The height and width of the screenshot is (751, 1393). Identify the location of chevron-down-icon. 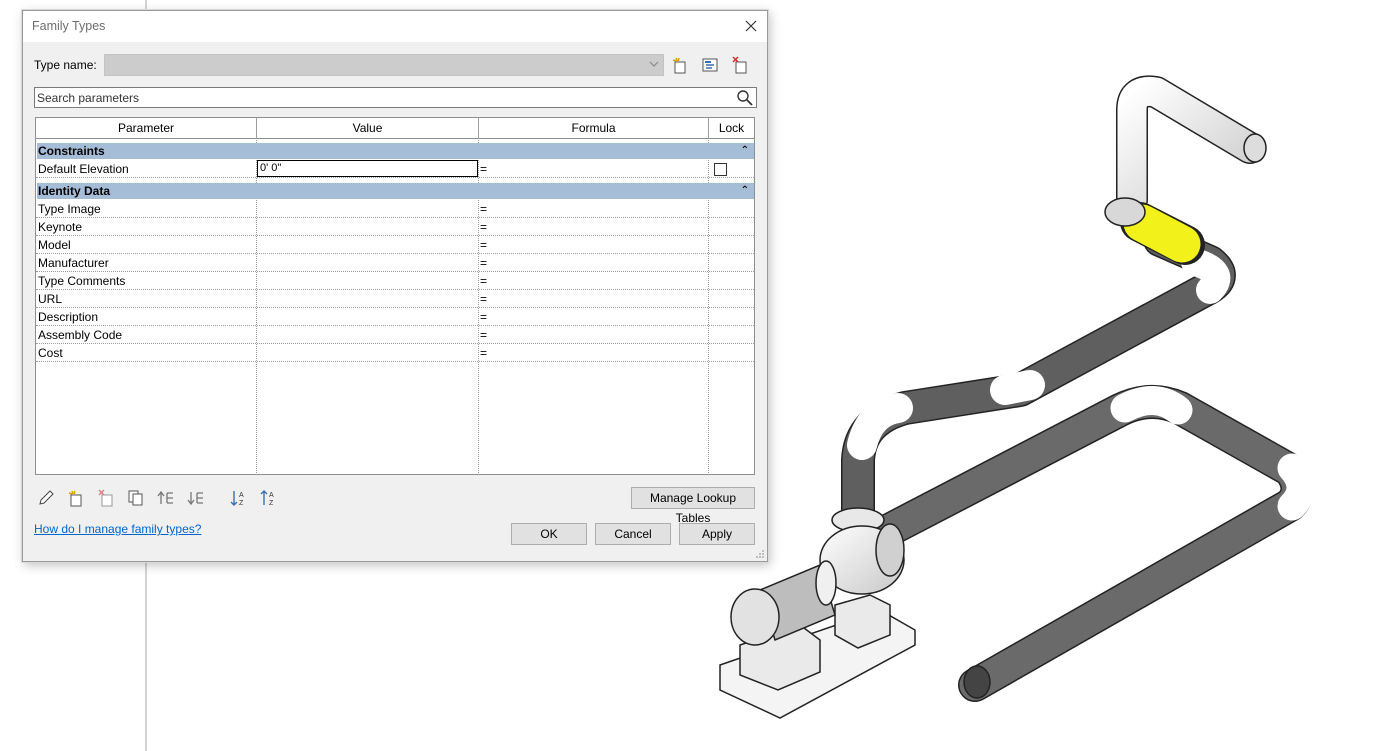
(654, 64).